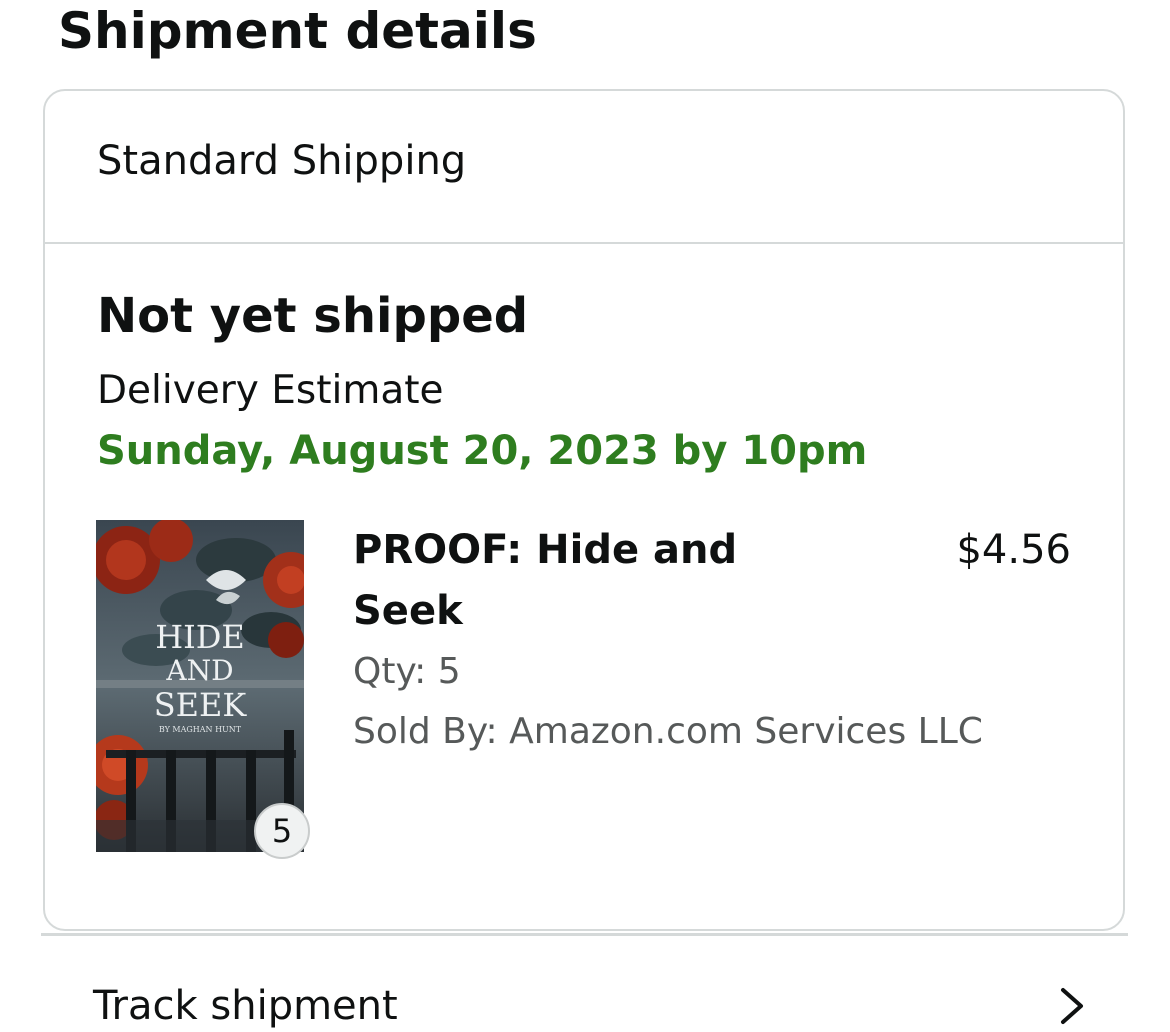 This screenshot has width=1170, height=1032. Describe the element at coordinates (313, 316) in the screenshot. I see `shipment-status: Not yet shipped` at that location.